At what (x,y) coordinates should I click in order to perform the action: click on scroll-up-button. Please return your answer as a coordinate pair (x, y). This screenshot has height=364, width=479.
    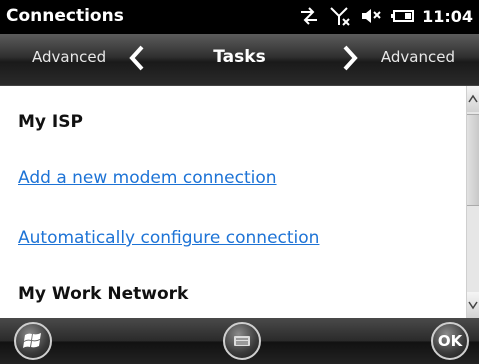
    Looking at the image, I should click on (473, 99).